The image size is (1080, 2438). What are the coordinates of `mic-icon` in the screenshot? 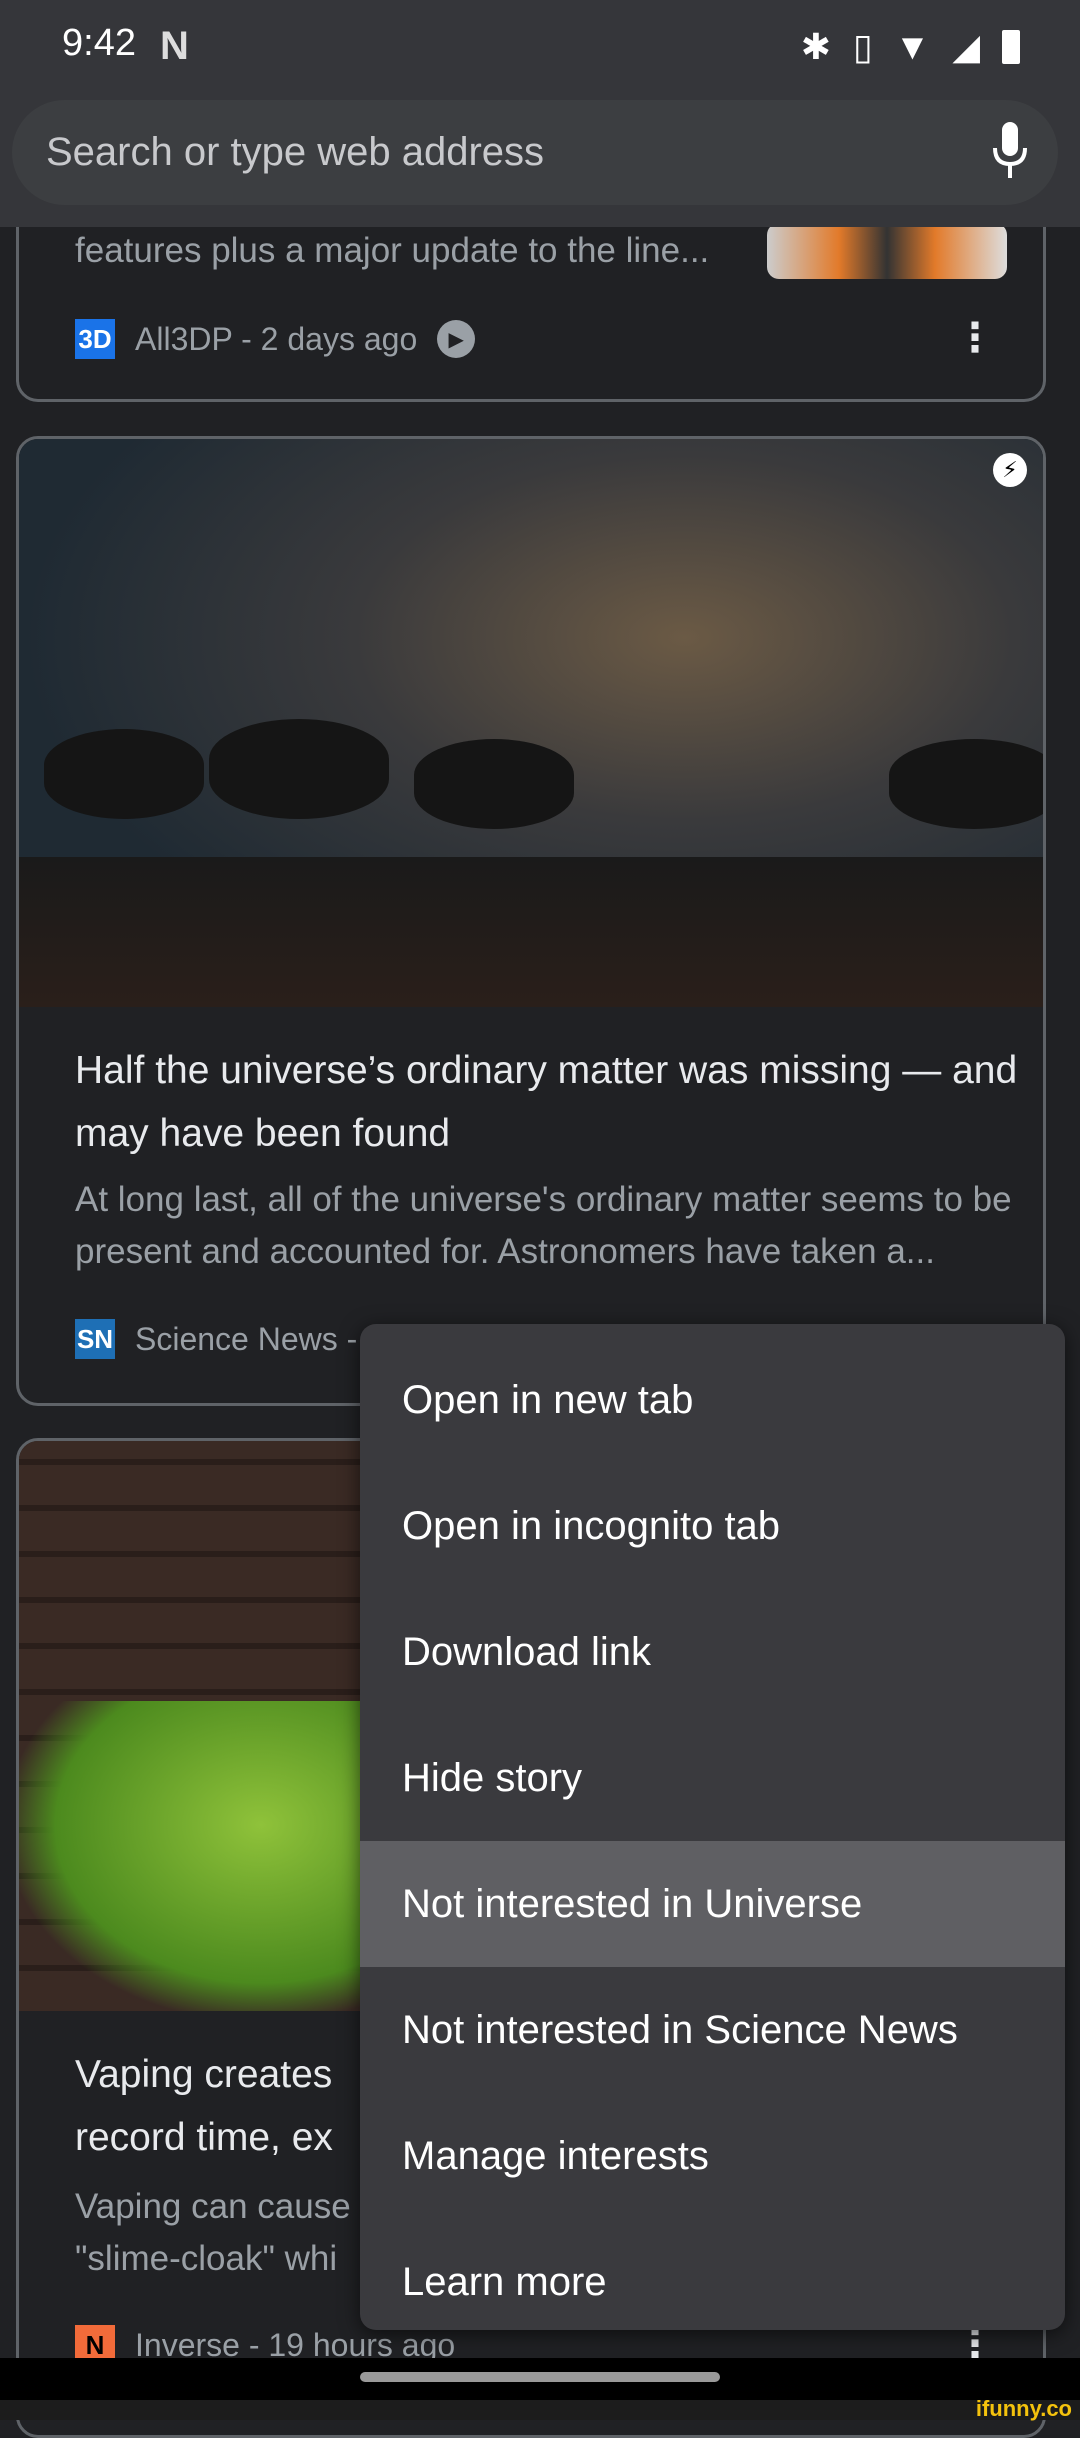 It's located at (1010, 151).